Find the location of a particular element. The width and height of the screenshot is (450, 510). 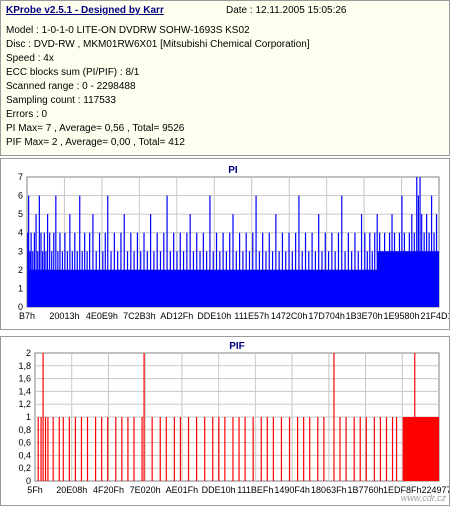

pi-xtick-label: 1B3E70h is located at coordinates (364, 316).